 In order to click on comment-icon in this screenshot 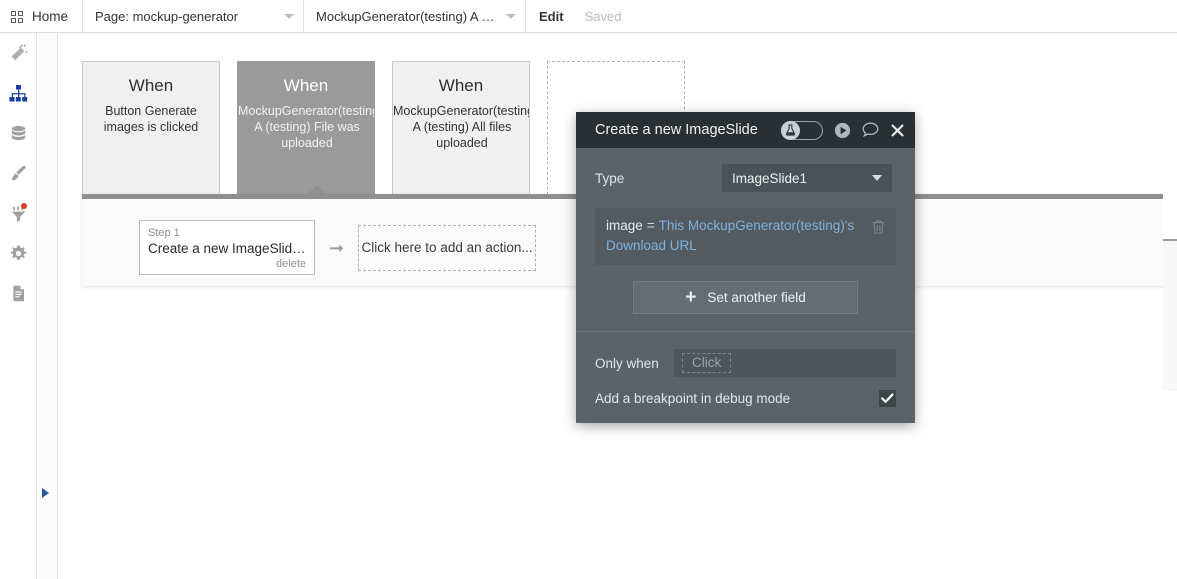, I will do `click(870, 130)`.